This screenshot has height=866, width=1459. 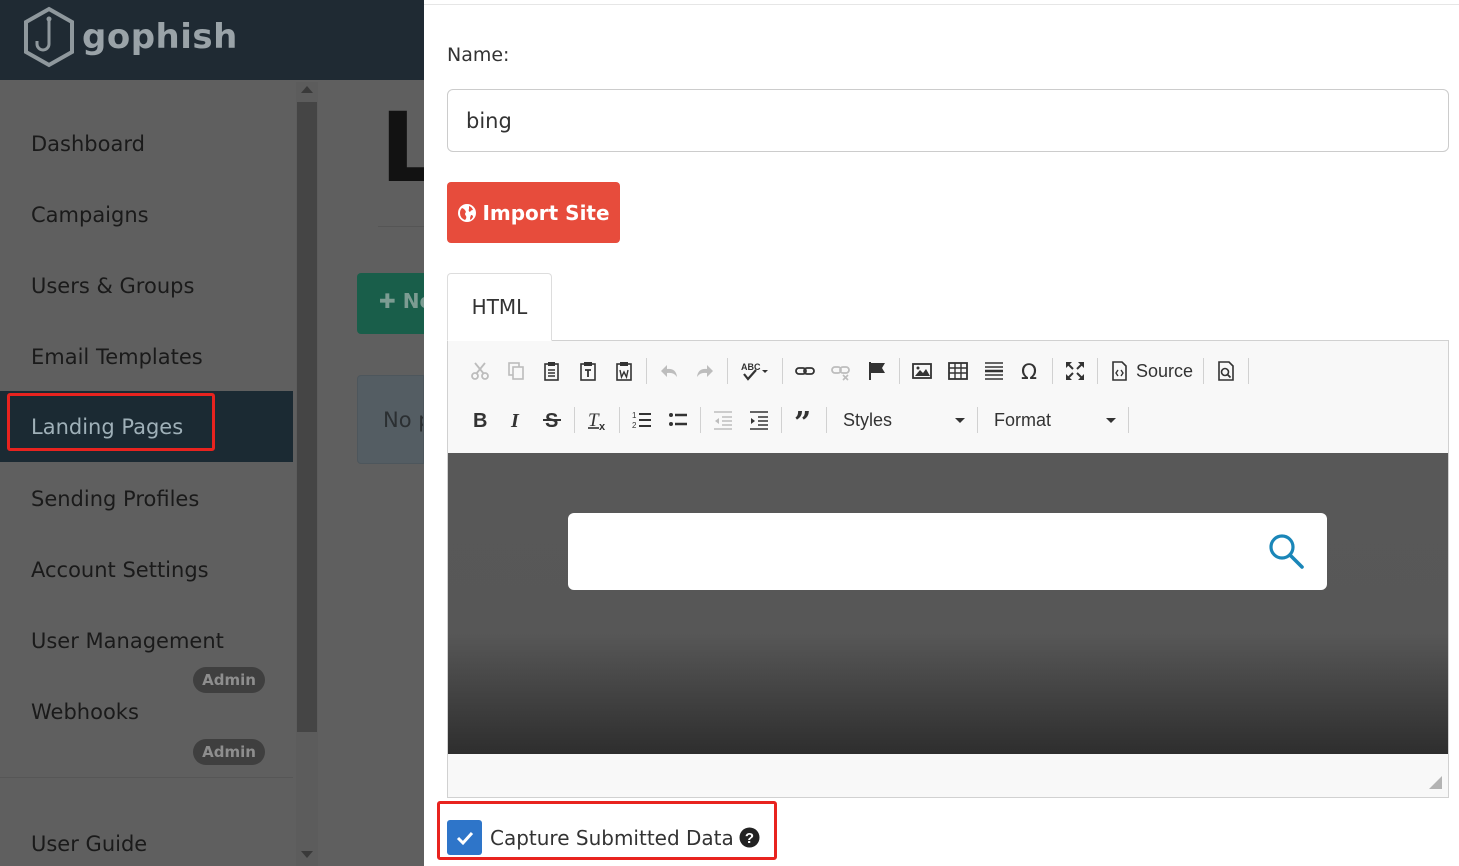 I want to click on indent-icon, so click(x=759, y=420).